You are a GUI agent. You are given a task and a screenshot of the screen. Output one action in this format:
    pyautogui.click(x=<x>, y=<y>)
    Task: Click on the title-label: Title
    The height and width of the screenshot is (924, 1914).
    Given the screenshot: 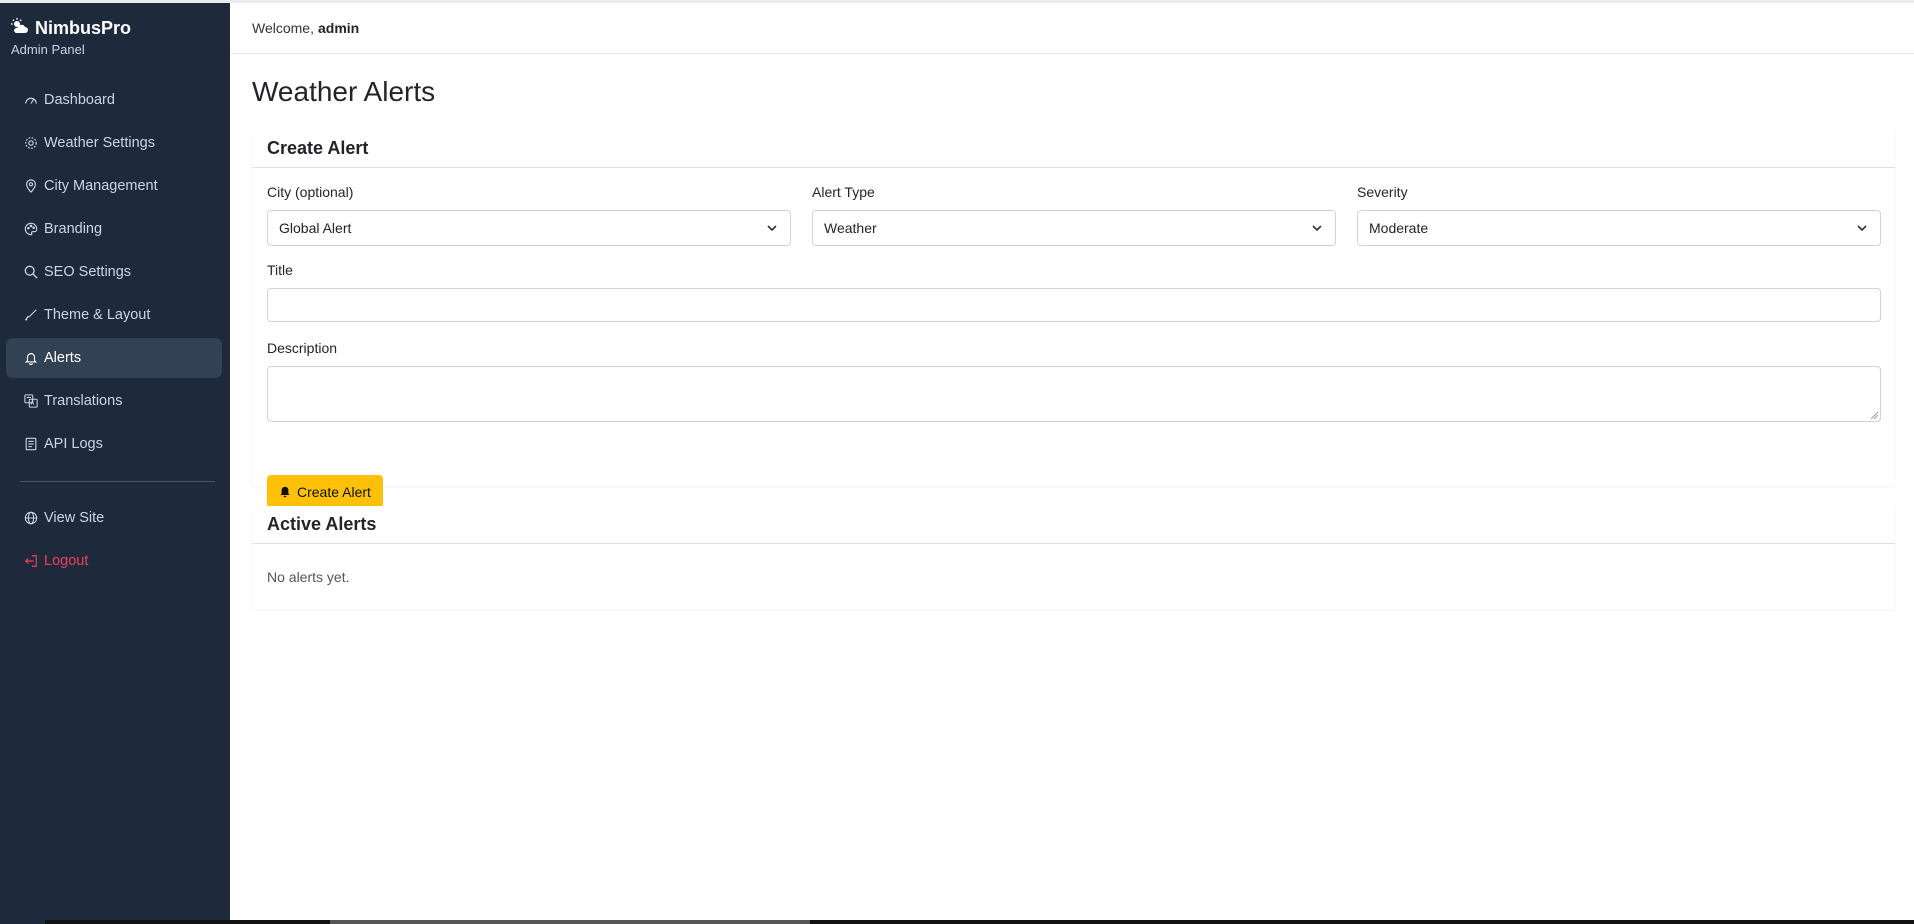 What is the action you would take?
    pyautogui.click(x=280, y=270)
    